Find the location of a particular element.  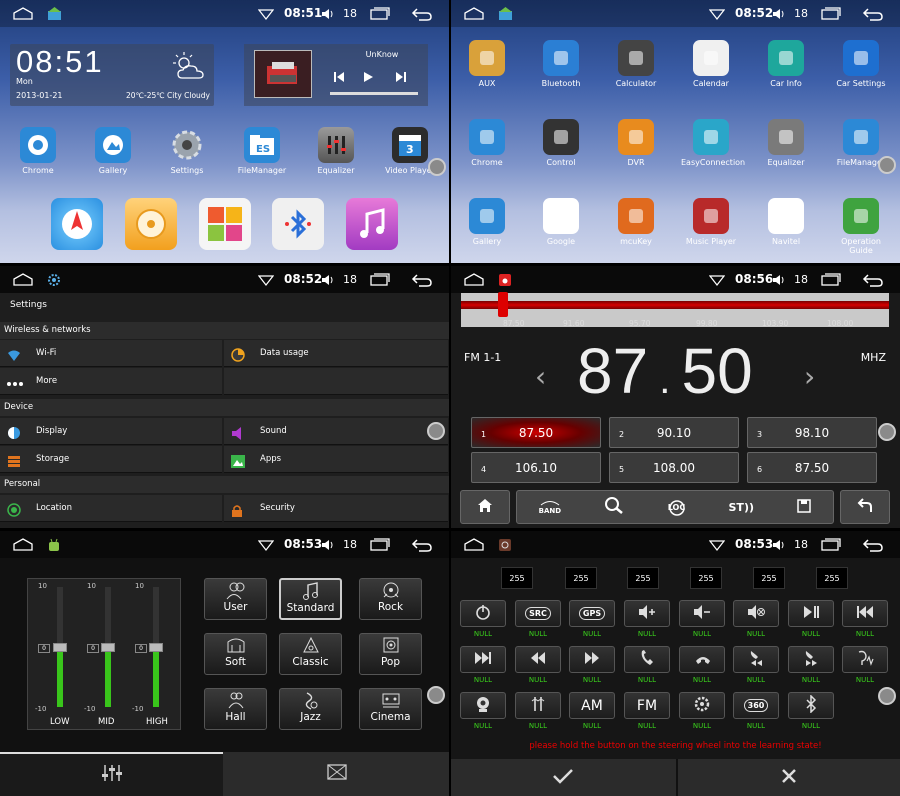

apps-grid-icon is located at coordinates (225, 224).